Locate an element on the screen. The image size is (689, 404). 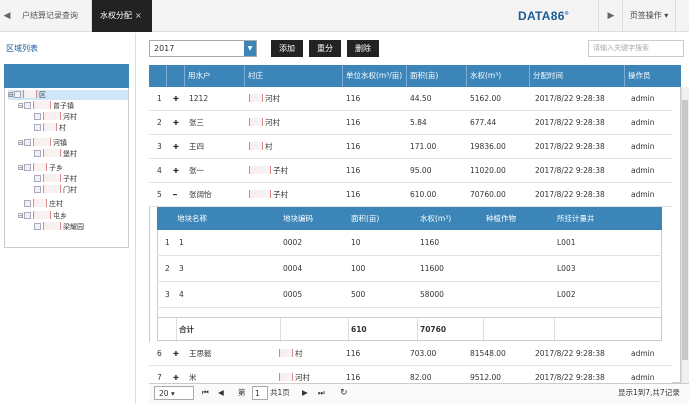
tree-node: ⊟ 曾子镇 is located at coordinates (46, 106).